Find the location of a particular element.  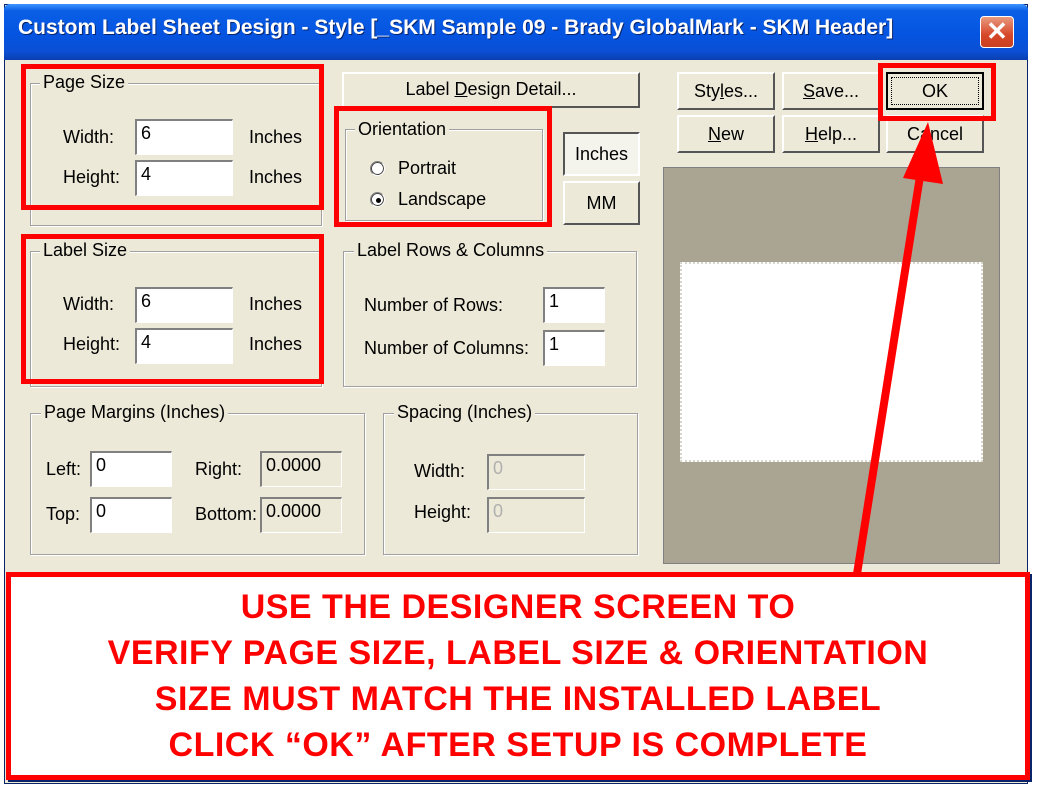

margin-bottom-input: 0.0000 is located at coordinates (301, 515).